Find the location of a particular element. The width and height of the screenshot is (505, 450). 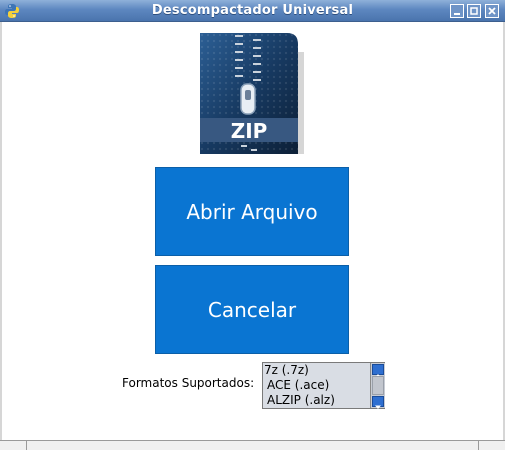

zip-logo-text: ZIP is located at coordinates (249, 131).